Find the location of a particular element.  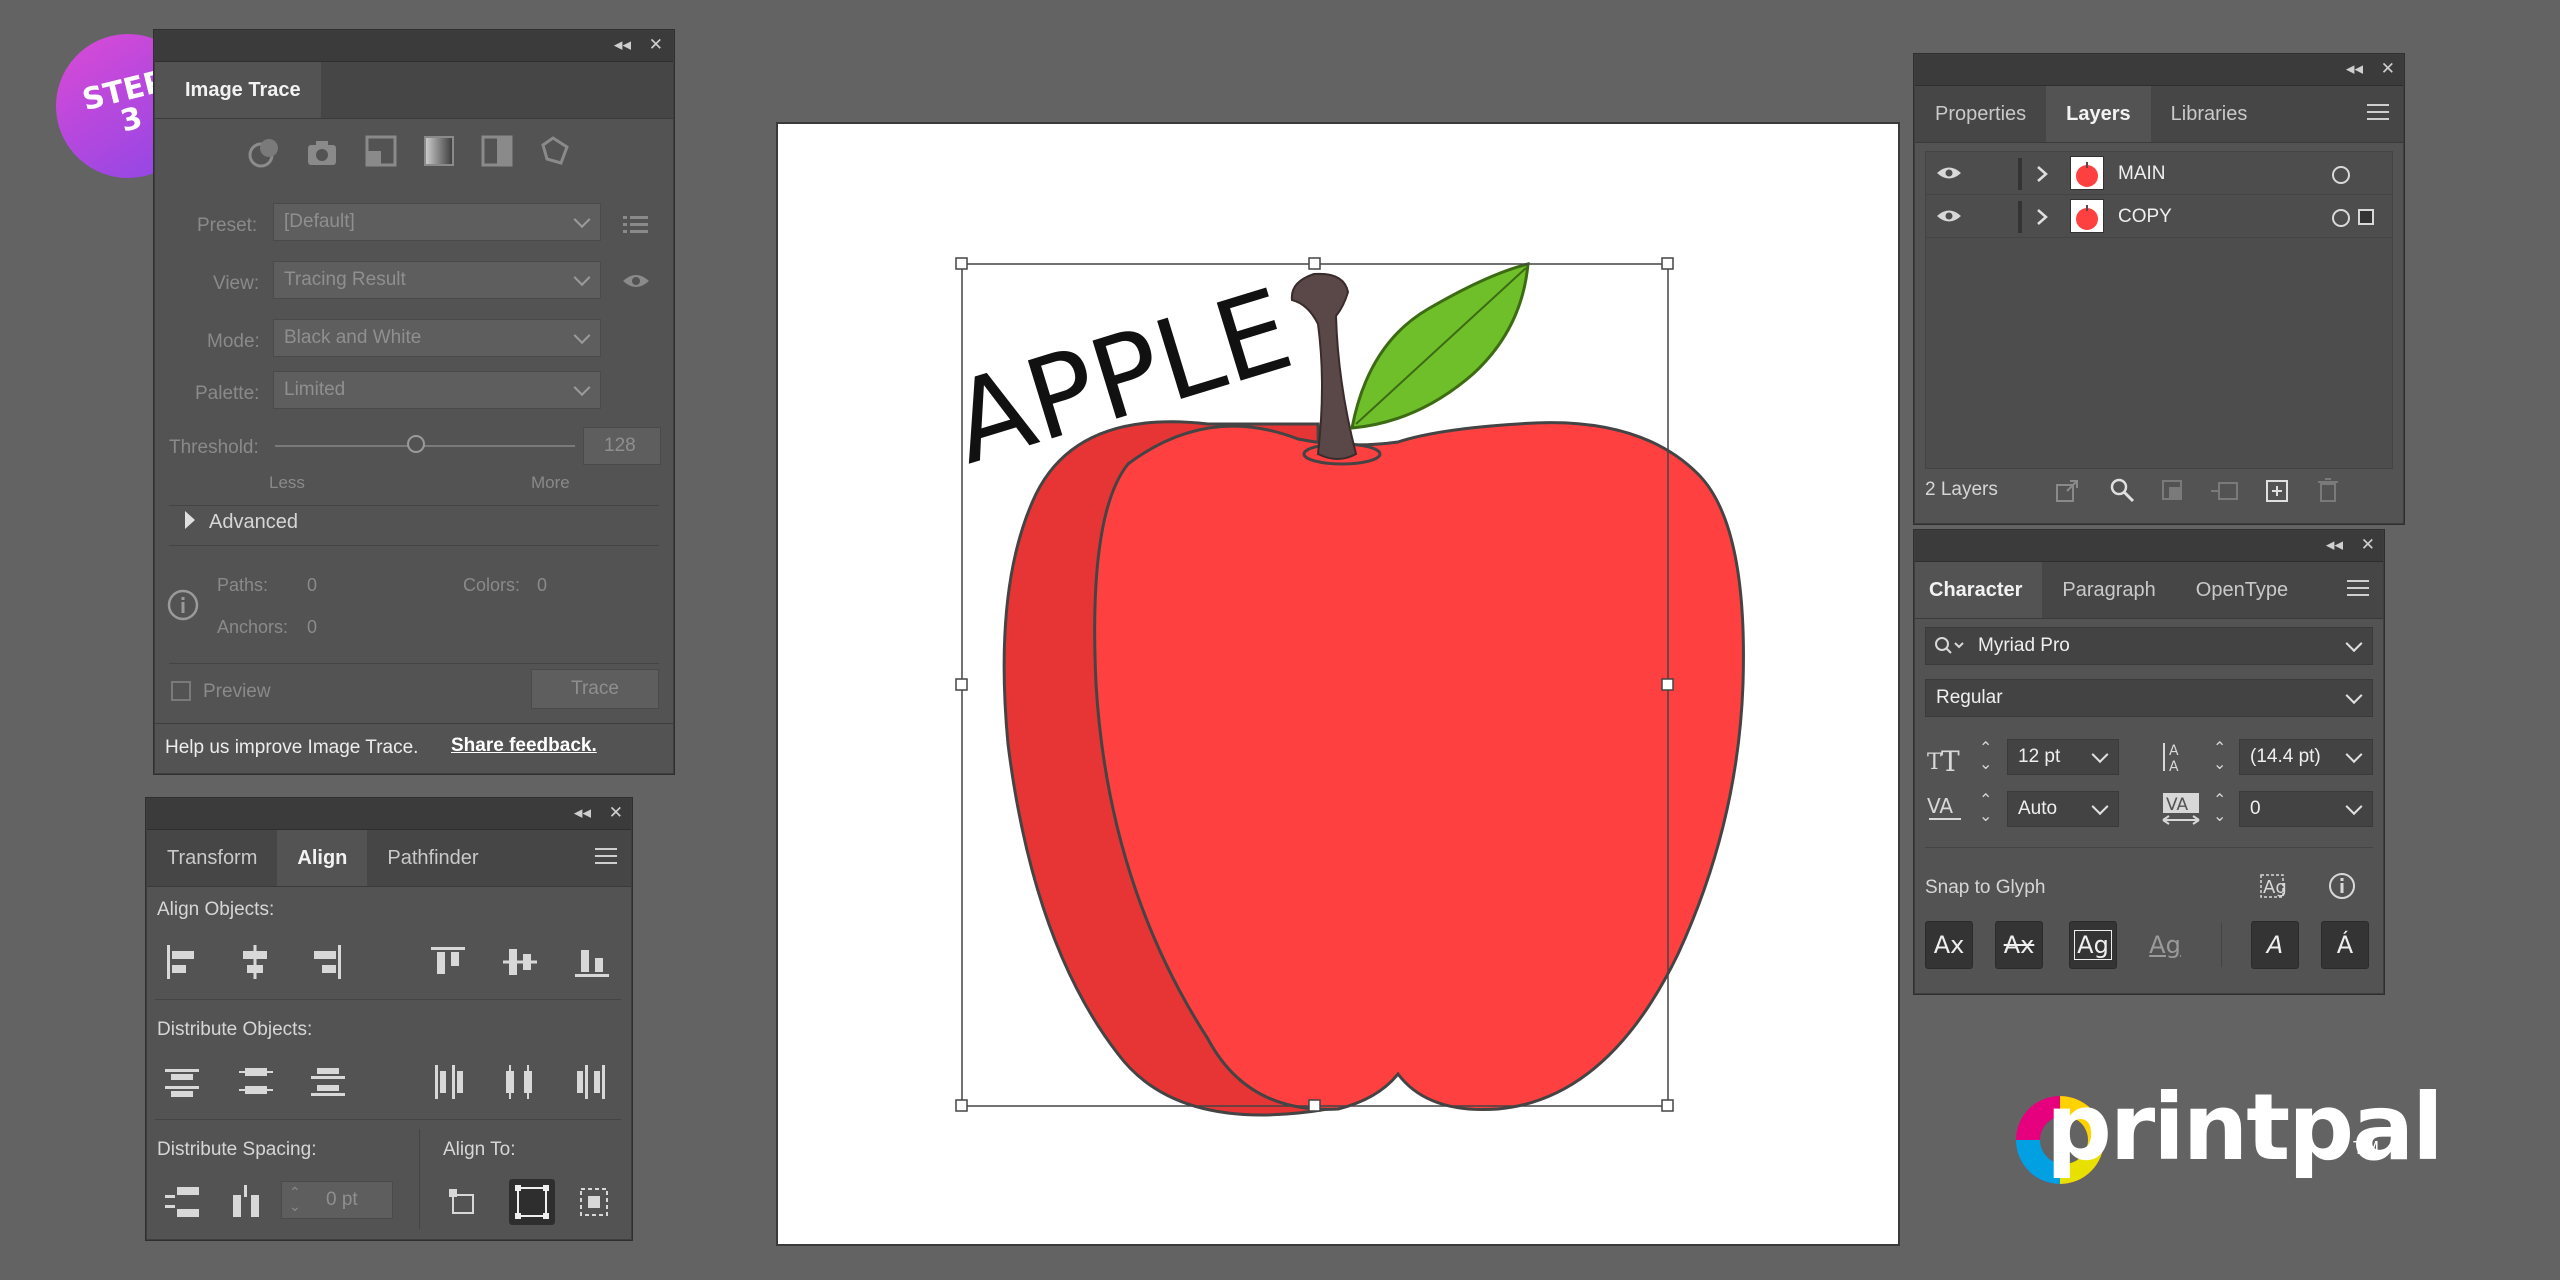

advanced-expand-icon is located at coordinates (190, 520).